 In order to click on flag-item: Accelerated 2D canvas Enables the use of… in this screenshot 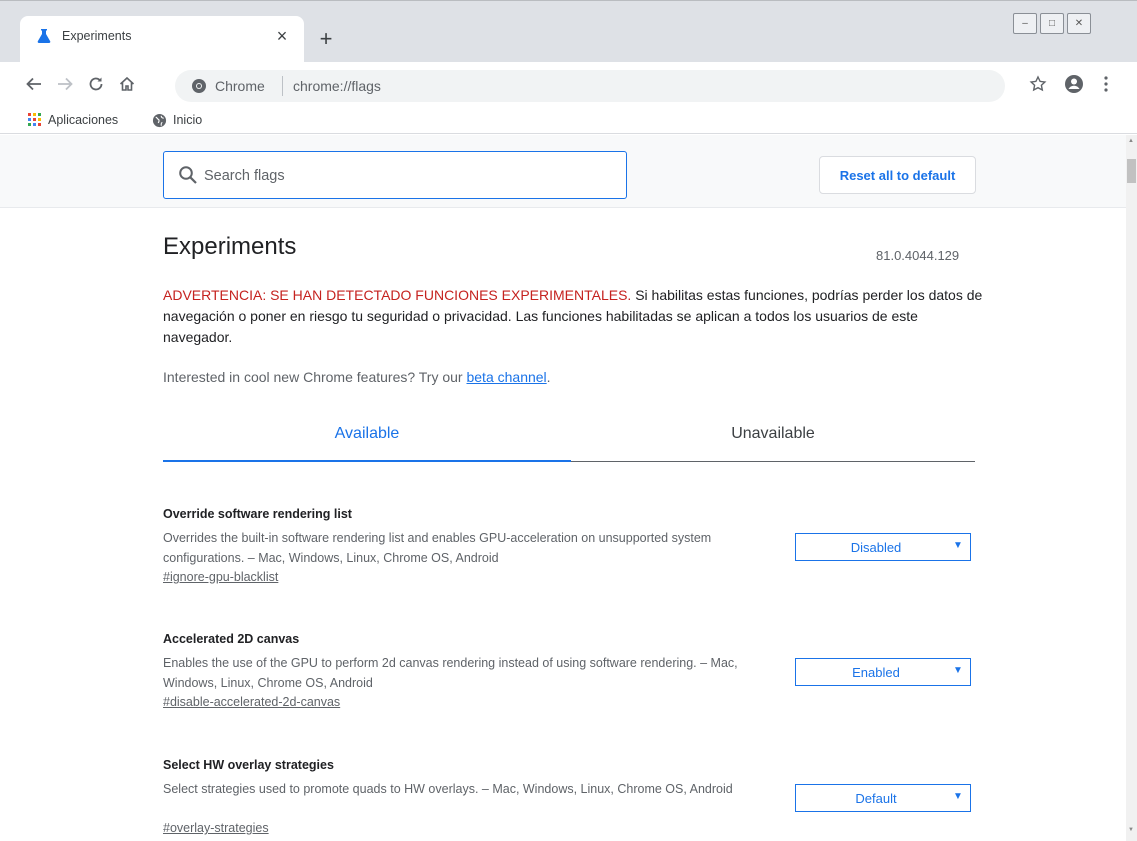, I will do `click(569, 682)`.